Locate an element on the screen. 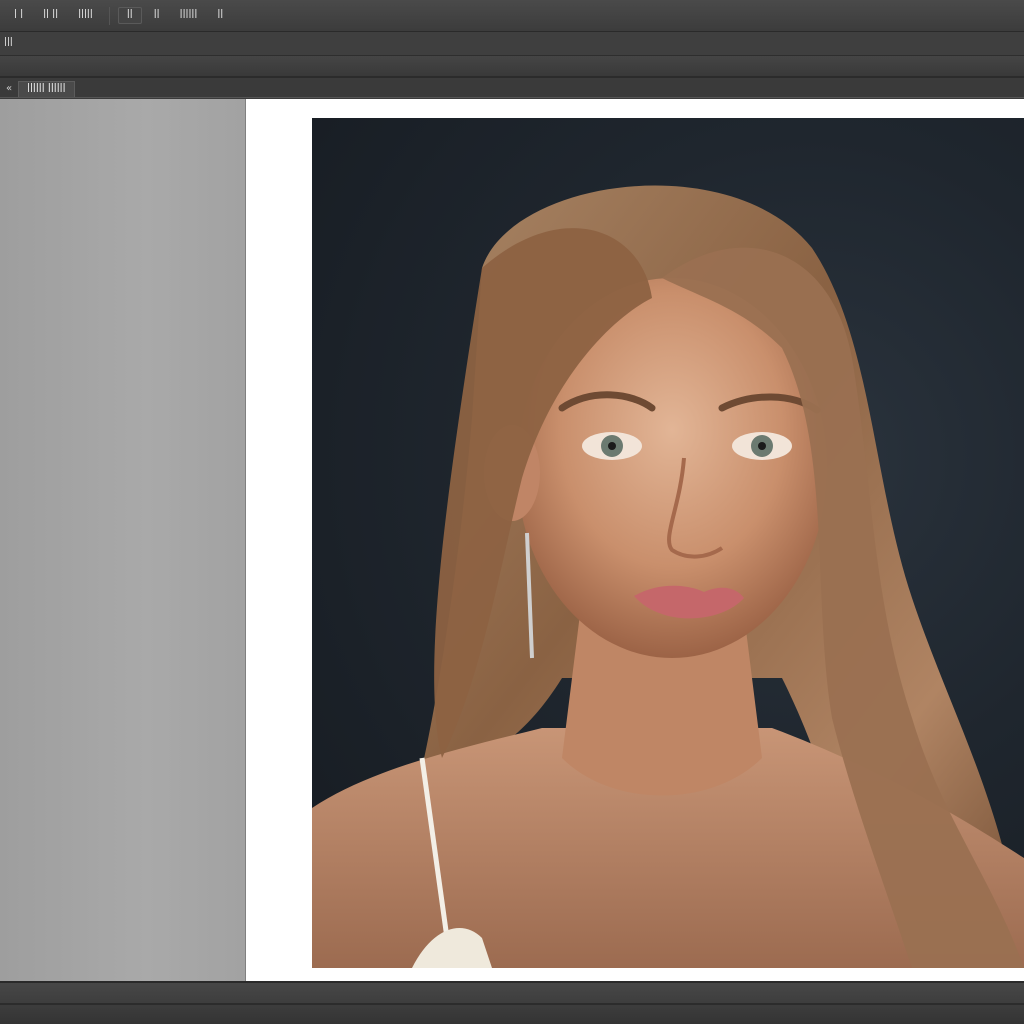 This screenshot has width=1024, height=1024. document-tab: ꟾꟾꟾꟾꟾꟾ ꟾꟾꟾꟾꟾꟾ is located at coordinates (46, 88).